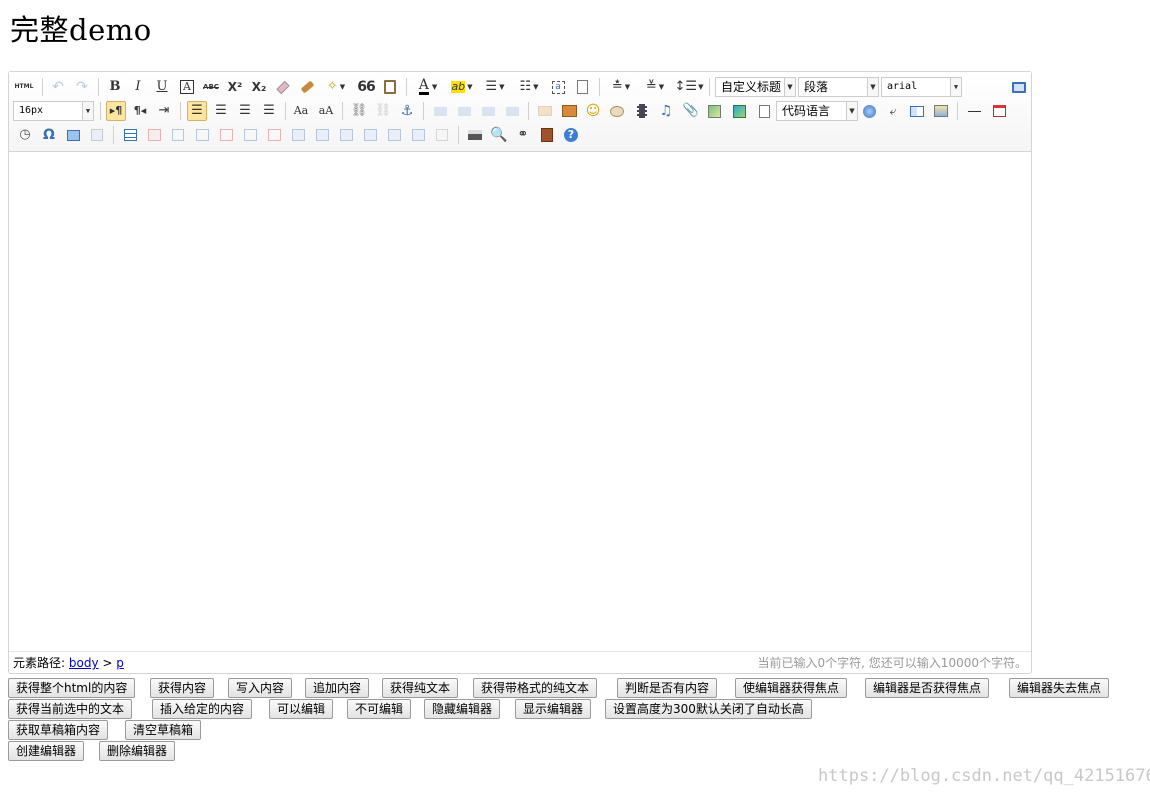 This screenshot has height=796, width=1150. I want to click on delete-editor-button: 删除编辑器, so click(137, 751).